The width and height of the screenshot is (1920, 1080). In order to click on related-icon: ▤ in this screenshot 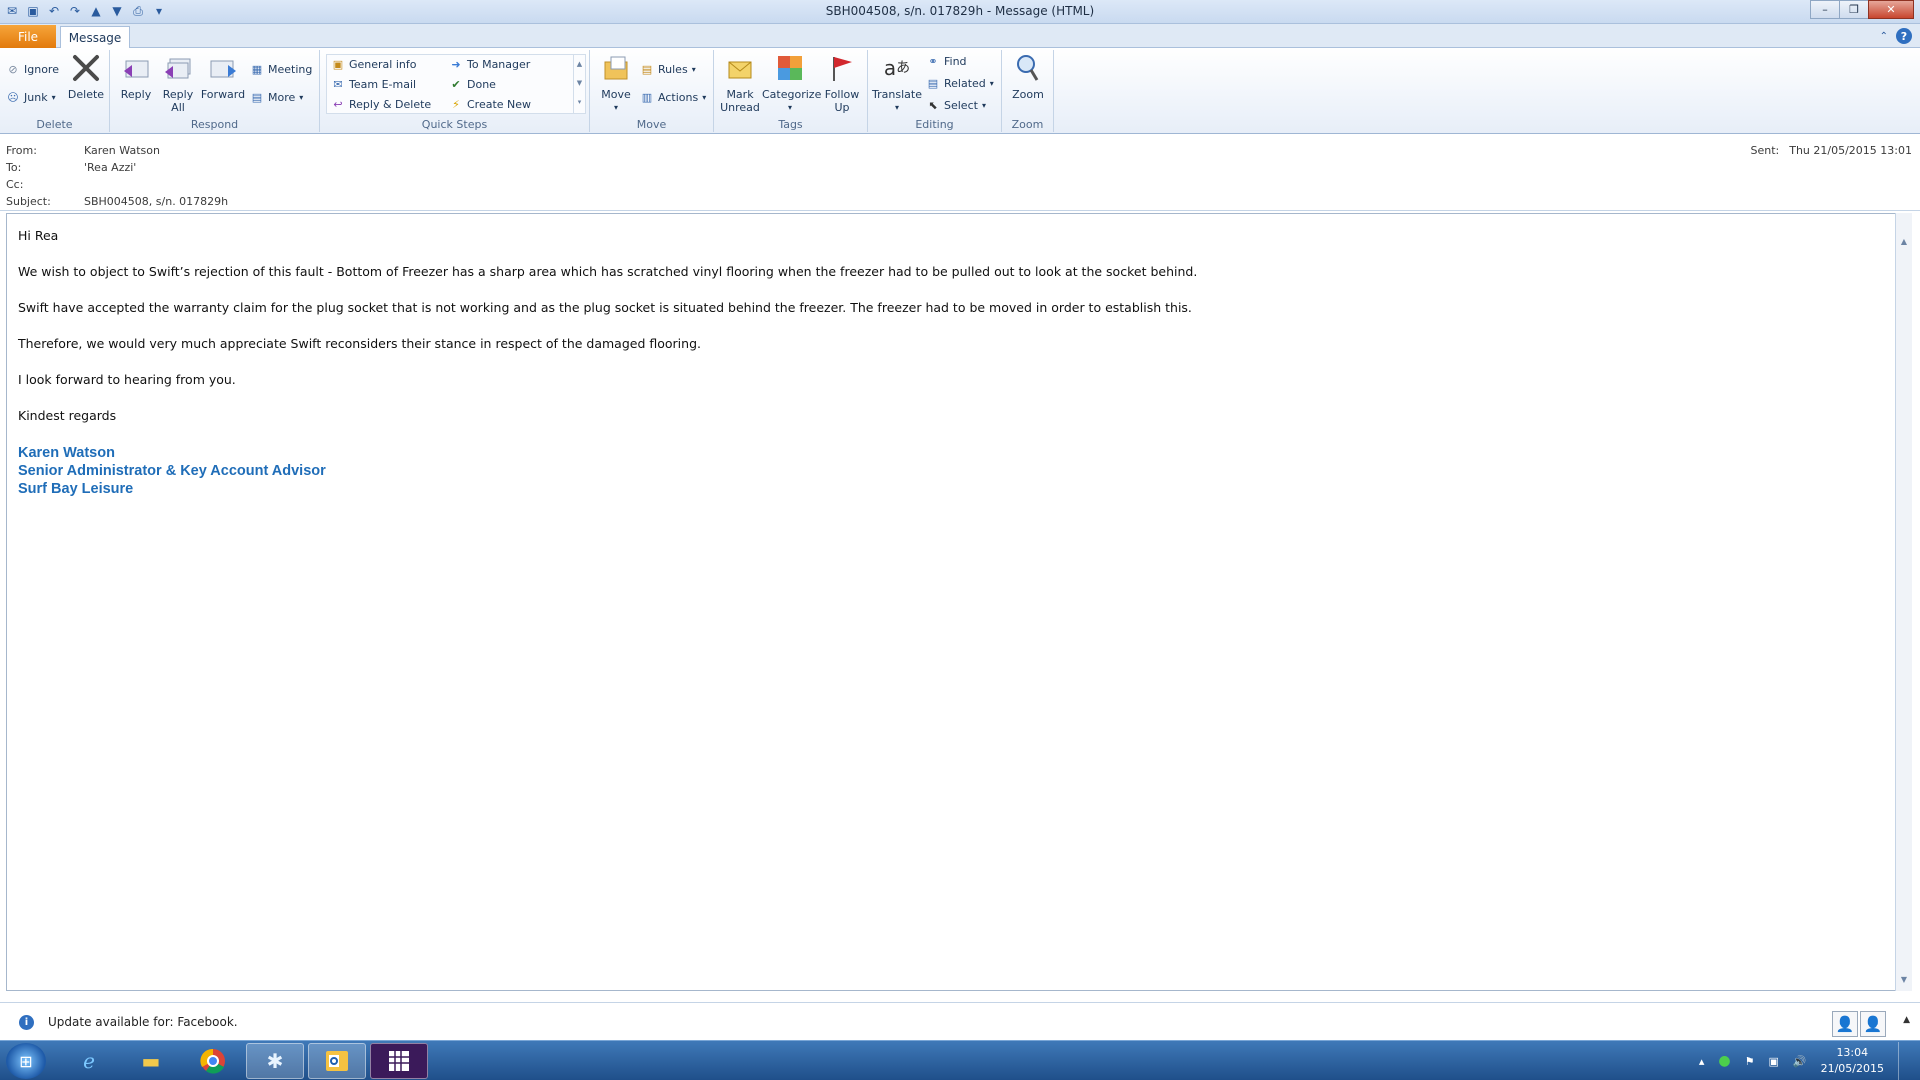, I will do `click(933, 83)`.